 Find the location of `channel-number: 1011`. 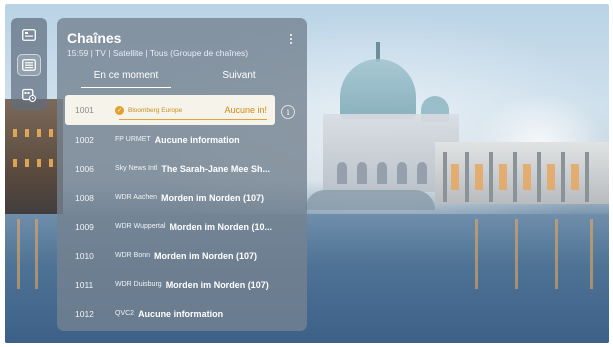

channel-number: 1011 is located at coordinates (84, 284).